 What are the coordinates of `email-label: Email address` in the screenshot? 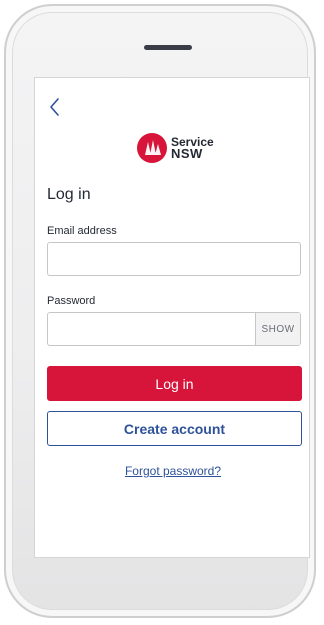 It's located at (82, 231).